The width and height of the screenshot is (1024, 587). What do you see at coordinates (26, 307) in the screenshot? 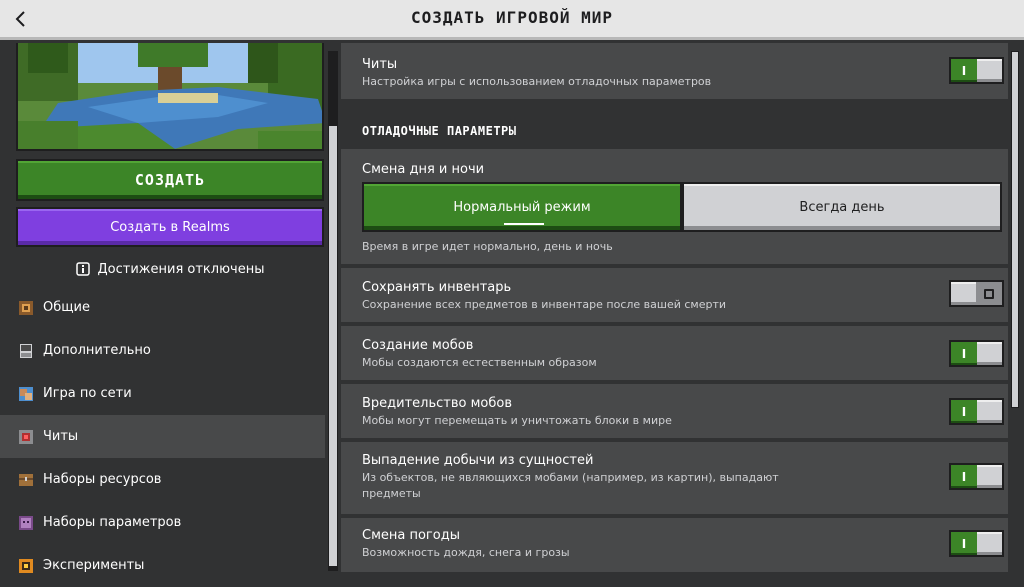
I see `general-icon` at bounding box center [26, 307].